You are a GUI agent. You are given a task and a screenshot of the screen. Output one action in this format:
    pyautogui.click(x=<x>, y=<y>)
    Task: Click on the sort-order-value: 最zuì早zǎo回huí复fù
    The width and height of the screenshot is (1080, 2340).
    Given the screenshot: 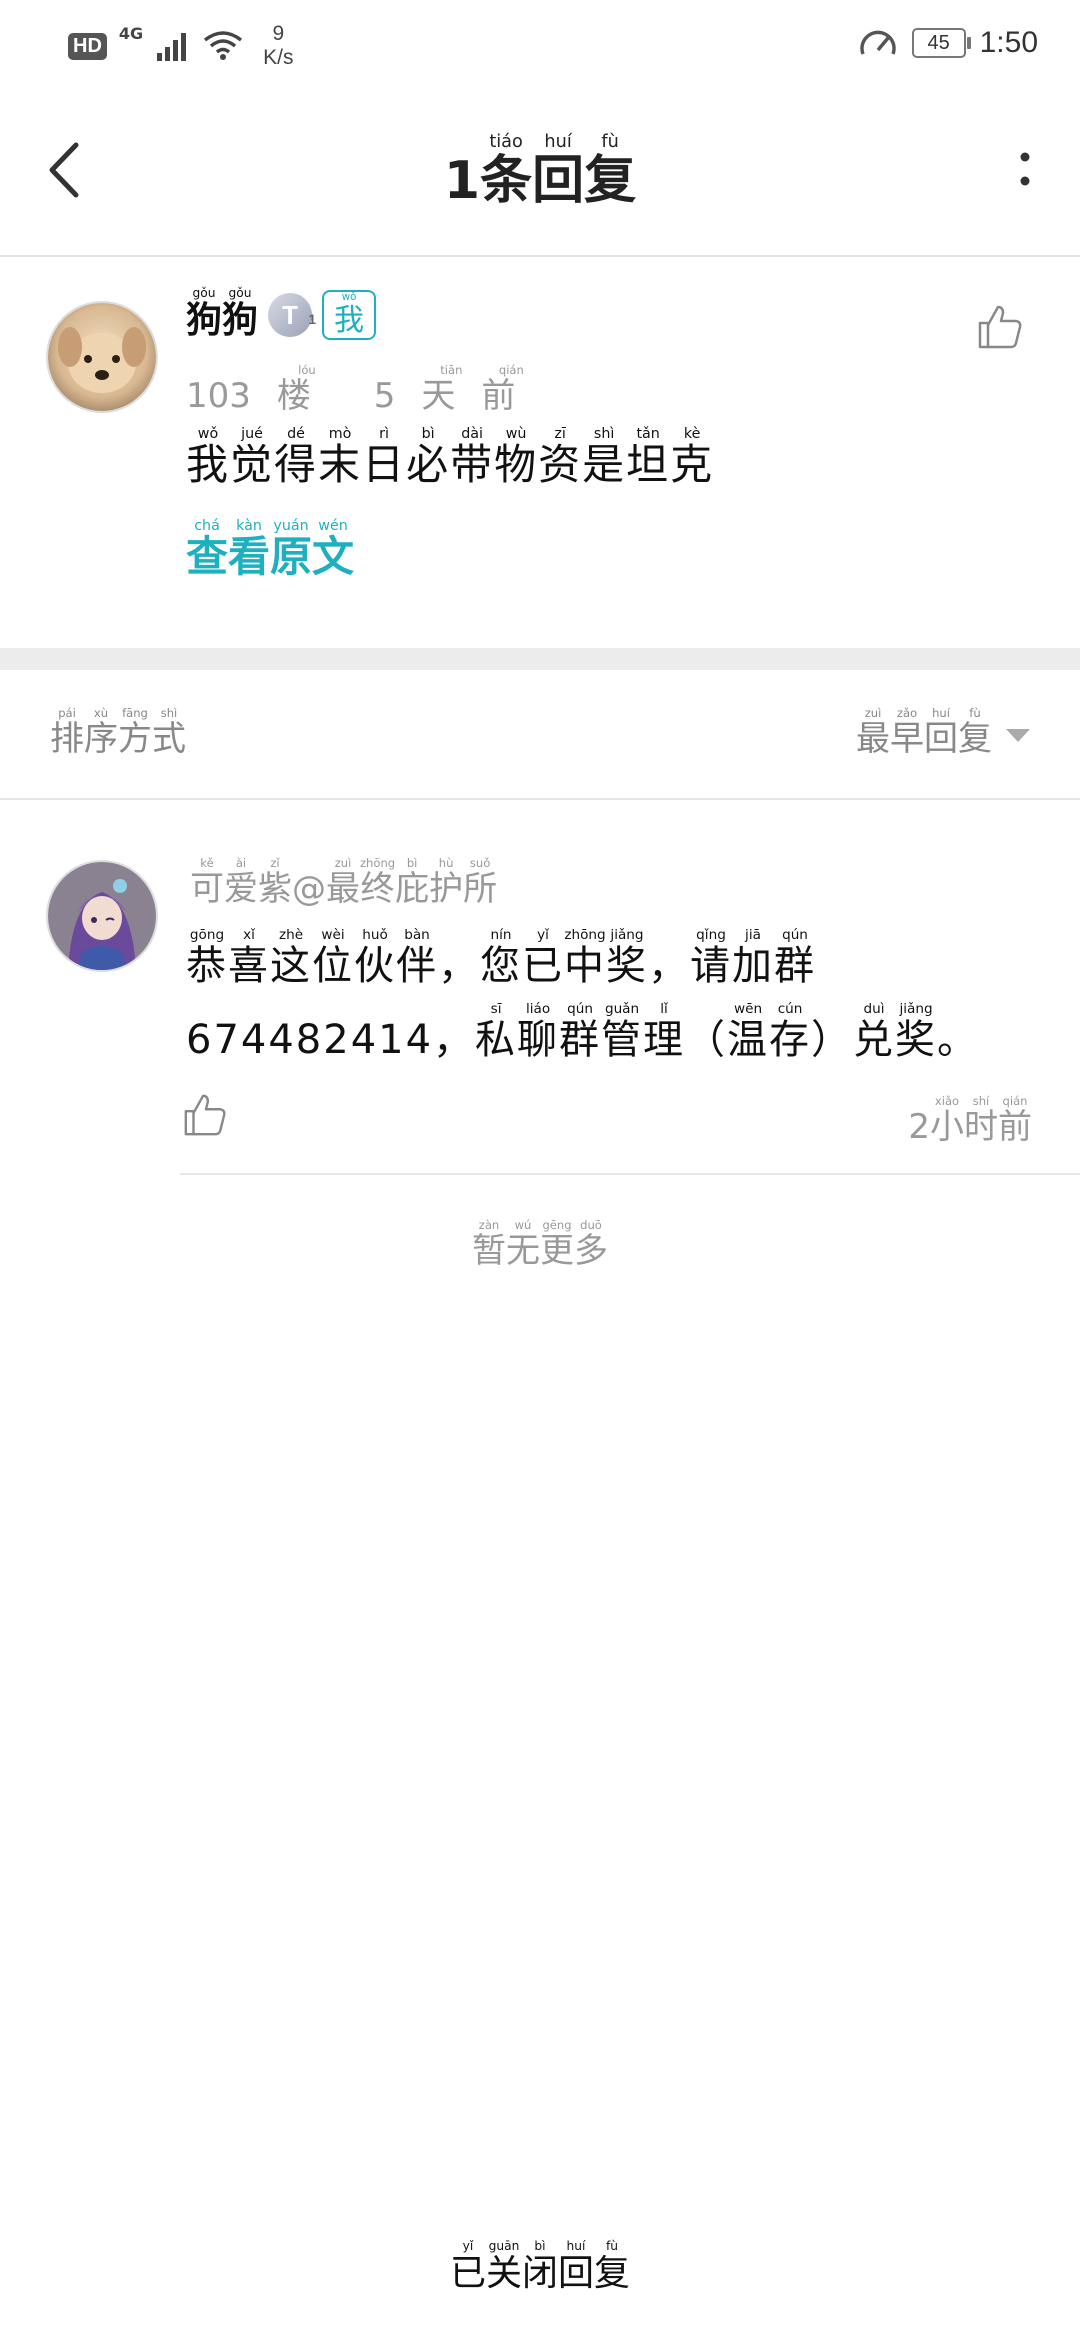 What is the action you would take?
    pyautogui.click(x=924, y=733)
    